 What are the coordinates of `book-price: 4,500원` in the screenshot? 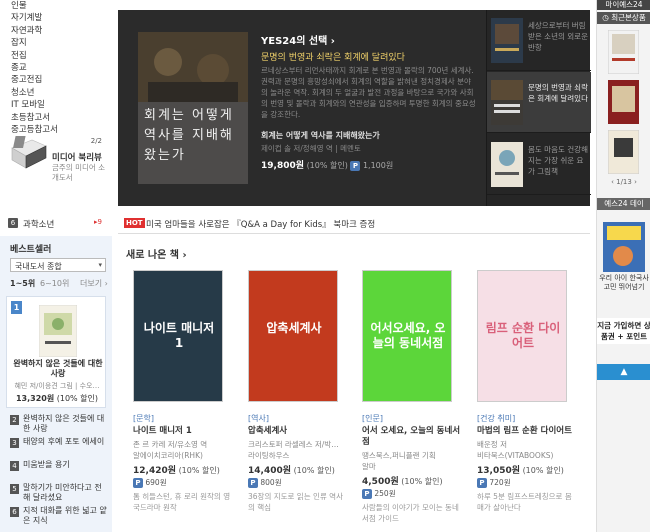 It's located at (380, 482).